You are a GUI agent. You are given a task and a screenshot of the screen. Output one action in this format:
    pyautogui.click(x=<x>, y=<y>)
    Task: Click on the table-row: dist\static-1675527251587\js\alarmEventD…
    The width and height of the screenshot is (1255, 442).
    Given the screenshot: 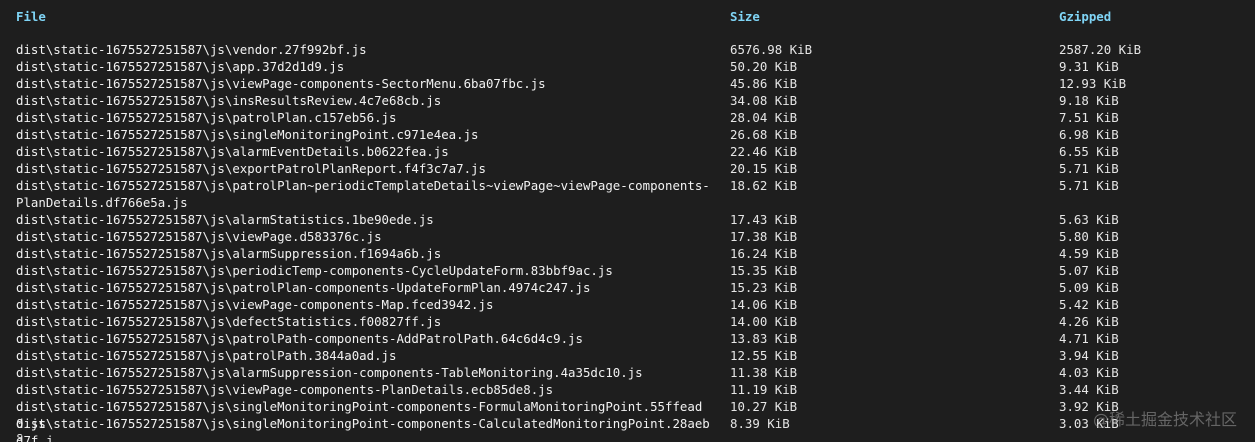 What is the action you would take?
    pyautogui.click(x=627, y=151)
    